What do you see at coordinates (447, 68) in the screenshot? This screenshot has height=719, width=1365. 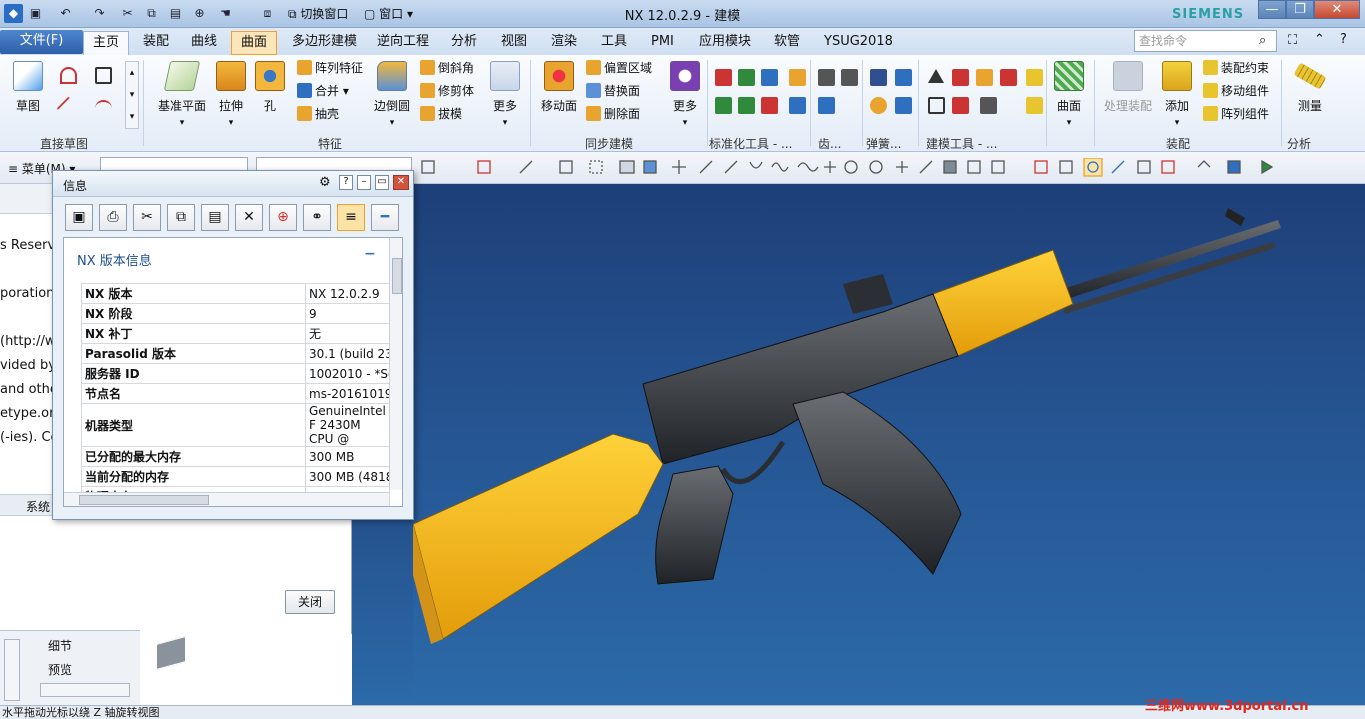 I see `chamfer-button: 倒斜角` at bounding box center [447, 68].